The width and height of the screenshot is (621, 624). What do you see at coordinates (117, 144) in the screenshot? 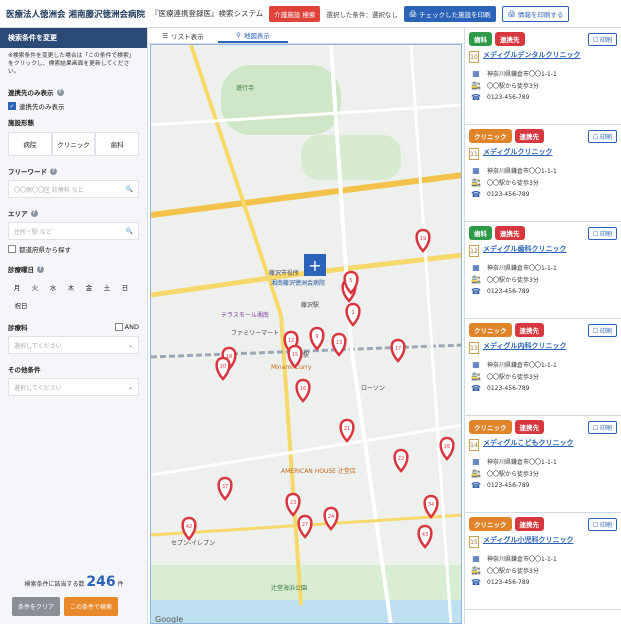
I see `type-dental-button: 歯科` at bounding box center [117, 144].